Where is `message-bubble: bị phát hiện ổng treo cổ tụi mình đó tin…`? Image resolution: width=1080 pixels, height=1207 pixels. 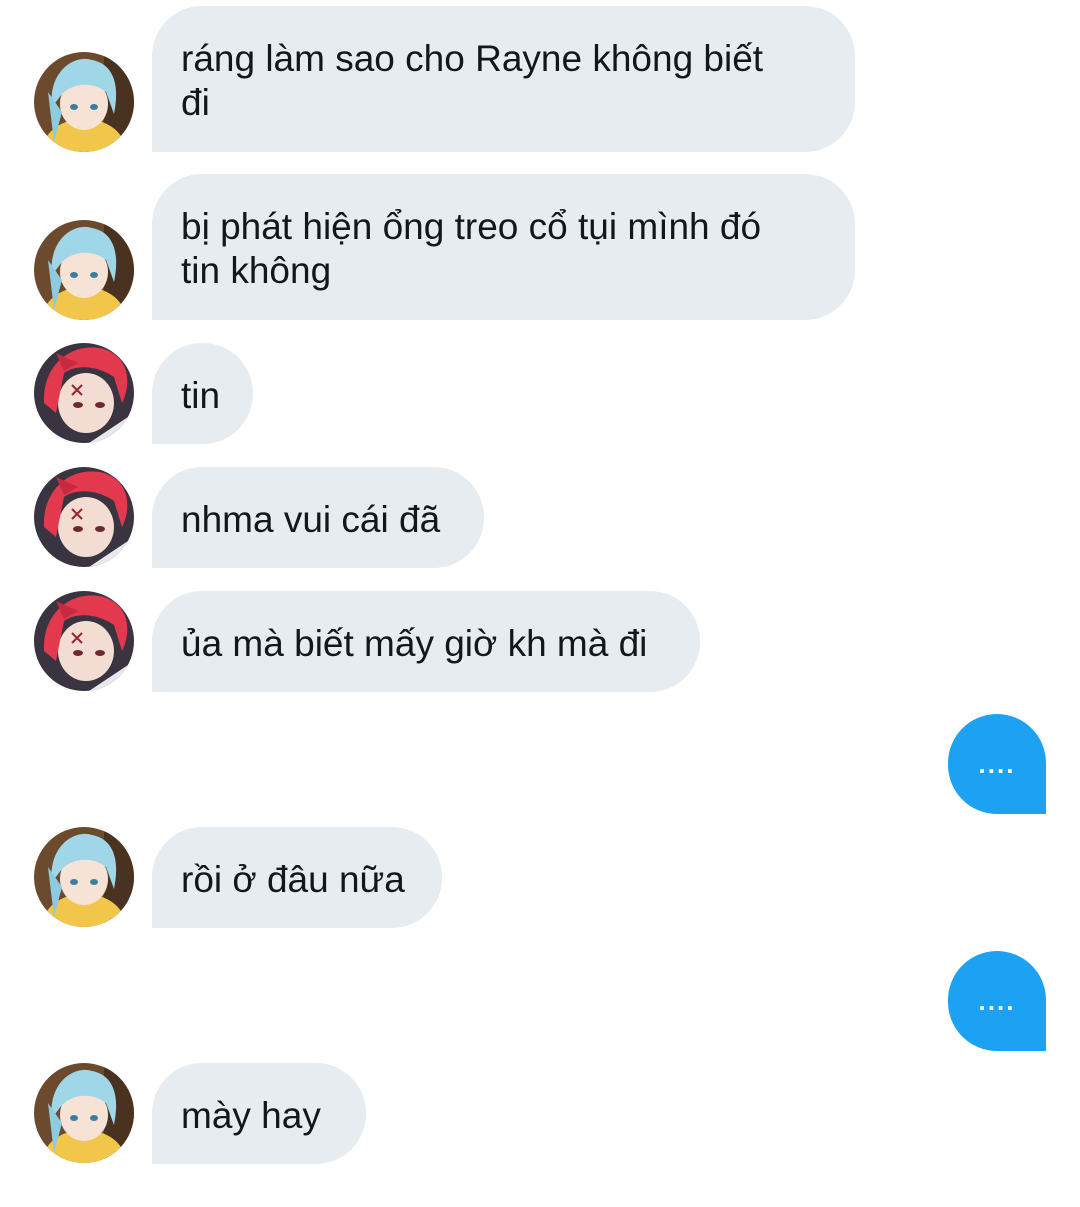
message-bubble: bị phát hiện ổng treo cổ tụi mình đó tin… is located at coordinates (503, 247).